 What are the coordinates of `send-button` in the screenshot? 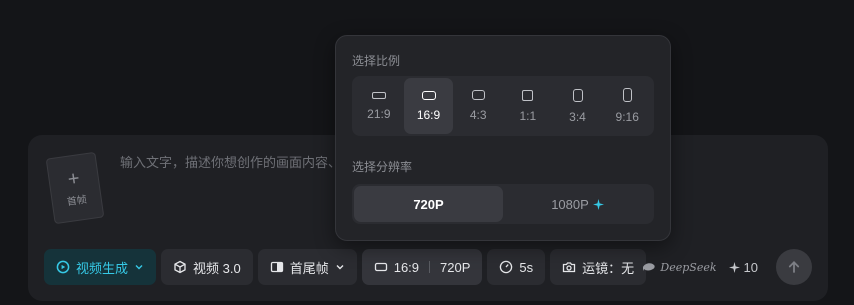 It's located at (794, 267).